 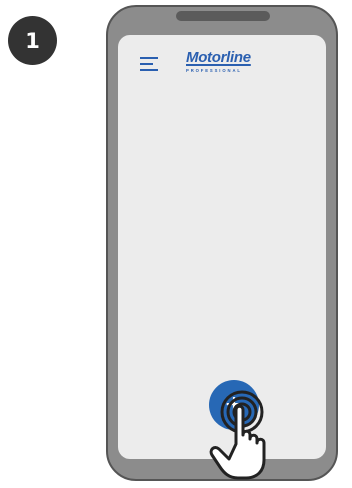 What do you see at coordinates (223, 16) in the screenshot?
I see `phone-speaker` at bounding box center [223, 16].